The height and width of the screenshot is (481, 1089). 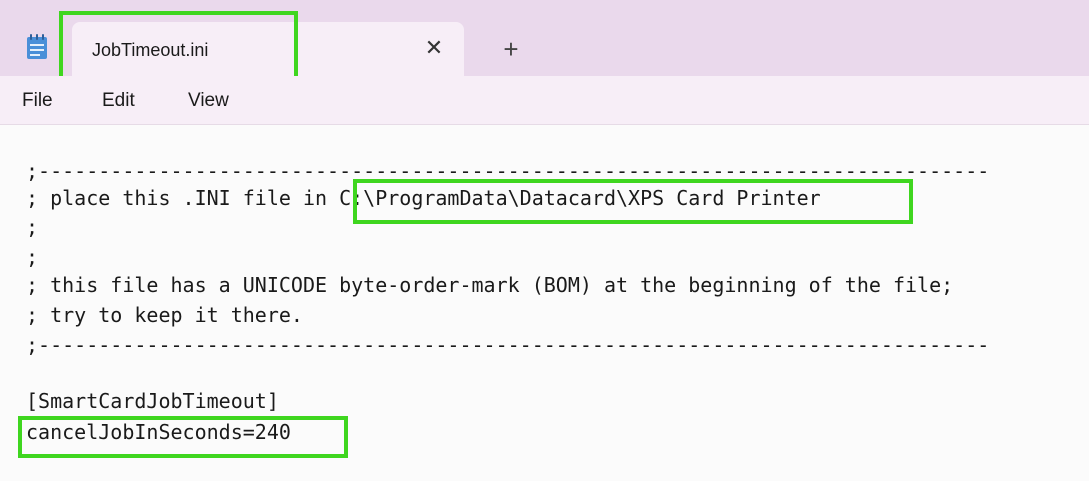 What do you see at coordinates (268, 49) in the screenshot?
I see `tab-jobtimeout: JobTimeout.ini ✕` at bounding box center [268, 49].